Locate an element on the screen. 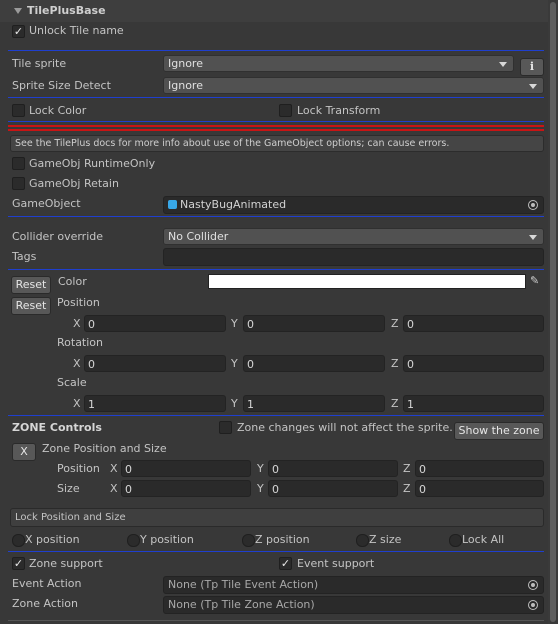 This screenshot has height=624, width=558. color-swatch is located at coordinates (367, 281).